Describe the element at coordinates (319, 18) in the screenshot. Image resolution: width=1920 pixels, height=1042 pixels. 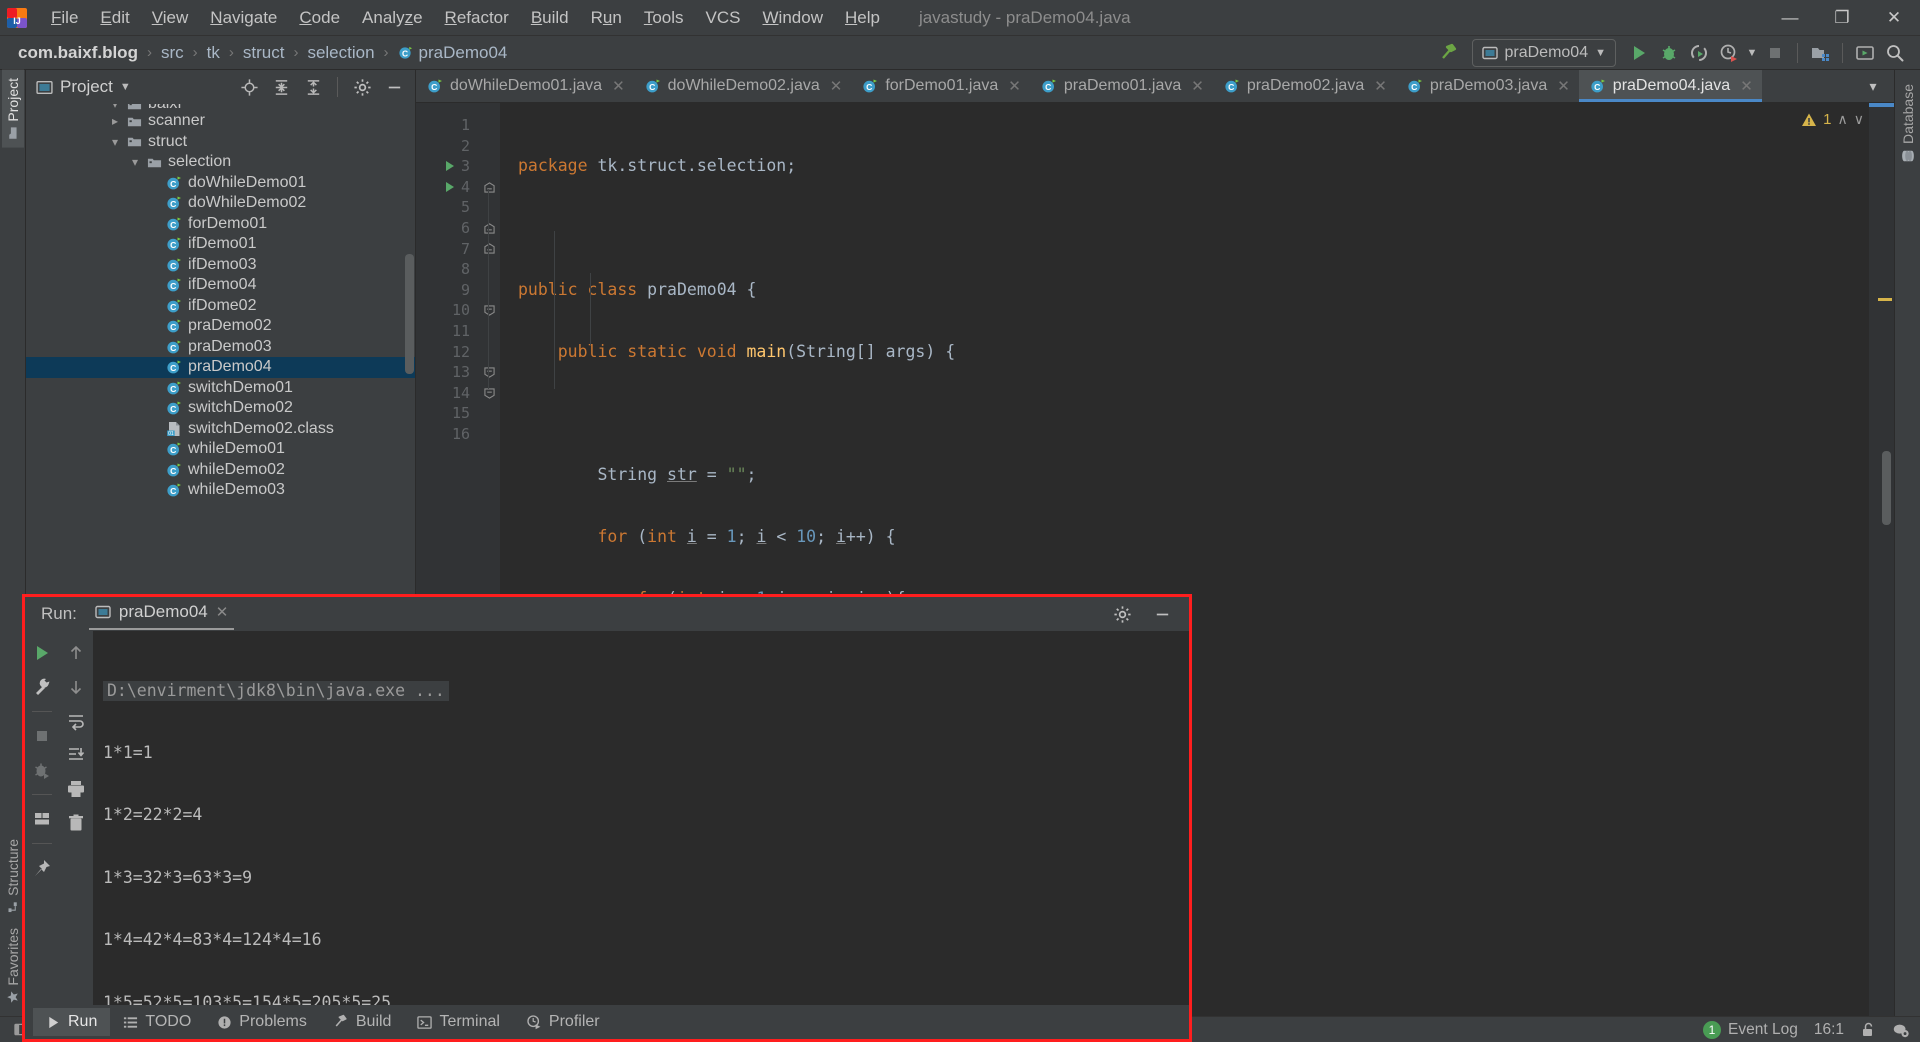
I see `menu-code: Code` at that location.